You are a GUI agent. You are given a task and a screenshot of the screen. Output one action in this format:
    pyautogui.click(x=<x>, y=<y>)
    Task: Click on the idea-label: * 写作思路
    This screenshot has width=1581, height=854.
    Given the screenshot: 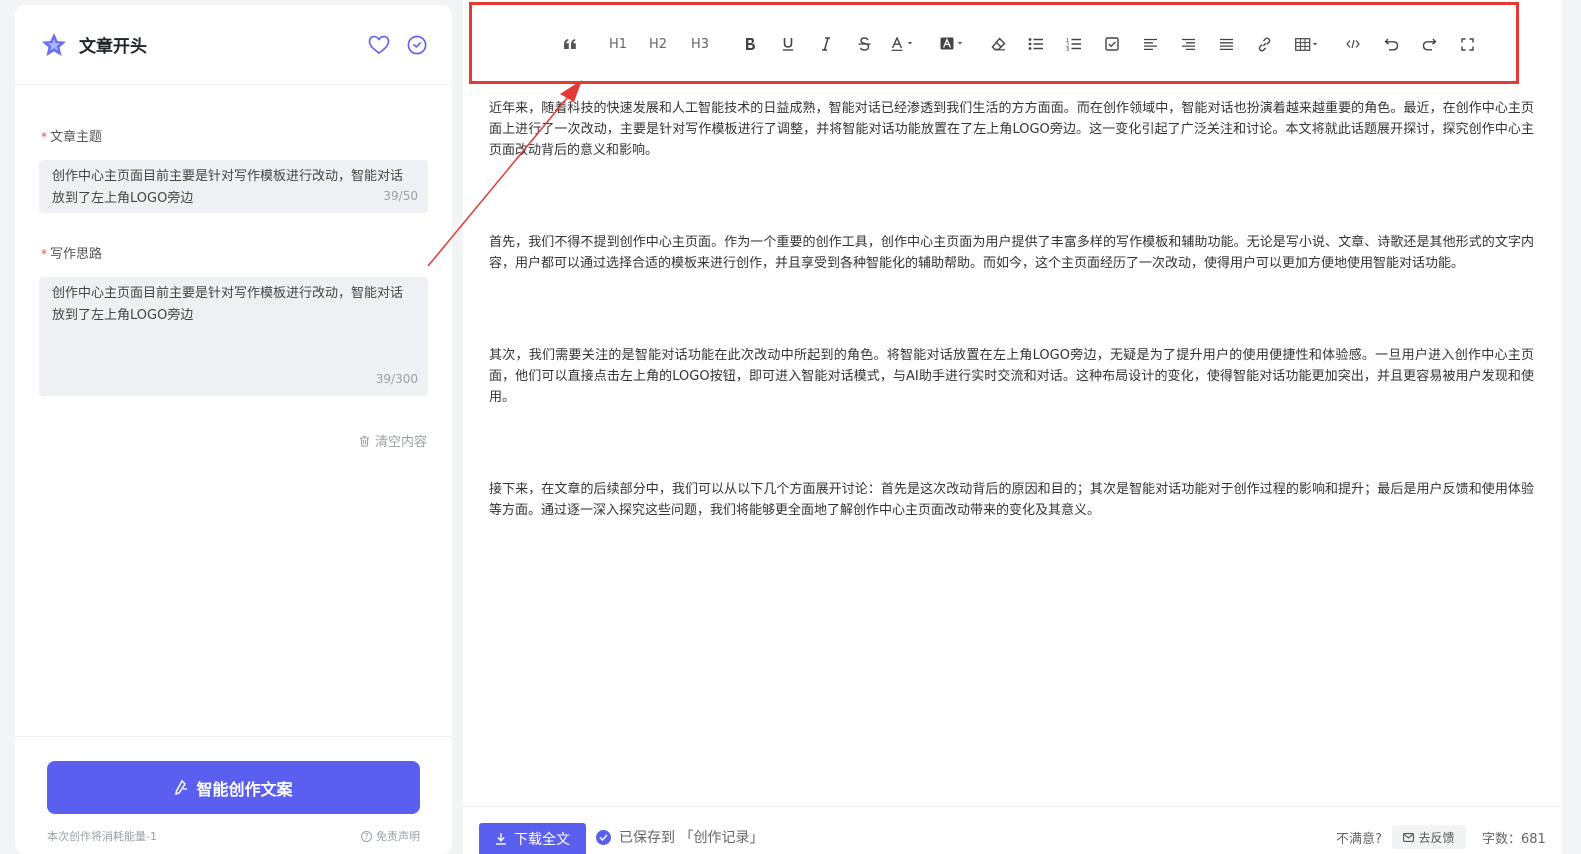 What is the action you would take?
    pyautogui.click(x=71, y=252)
    